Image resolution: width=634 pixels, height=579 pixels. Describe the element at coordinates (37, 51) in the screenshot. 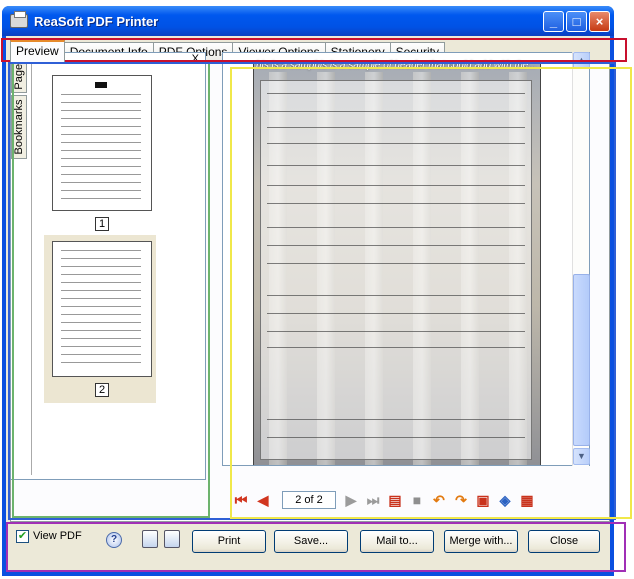

I see `tab-preview: Preview` at that location.